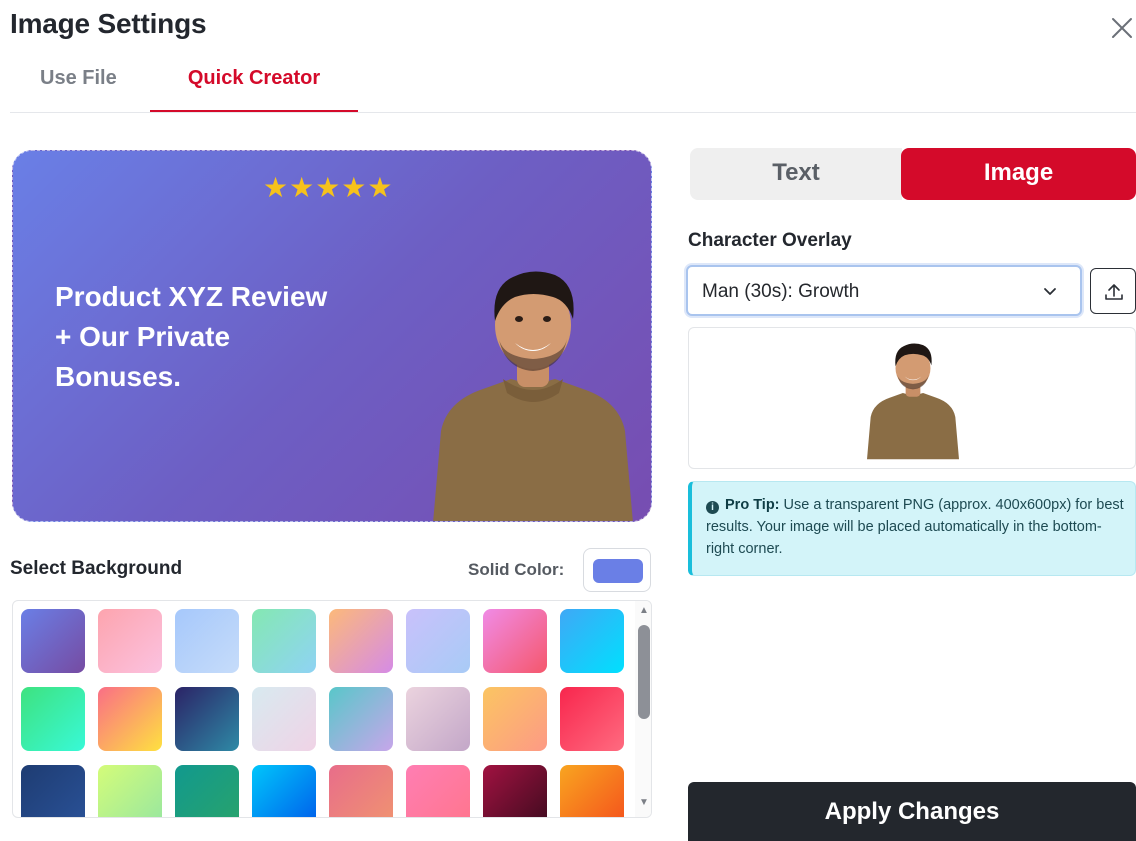 The height and width of the screenshot is (841, 1136). Describe the element at coordinates (191, 296) in the screenshot. I see `headline-line-1: Product XYZ Review` at that location.